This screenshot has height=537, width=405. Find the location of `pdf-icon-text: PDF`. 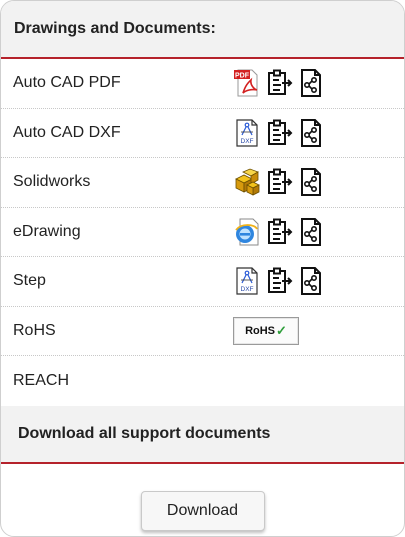

pdf-icon-text: PDF is located at coordinates (242, 76).